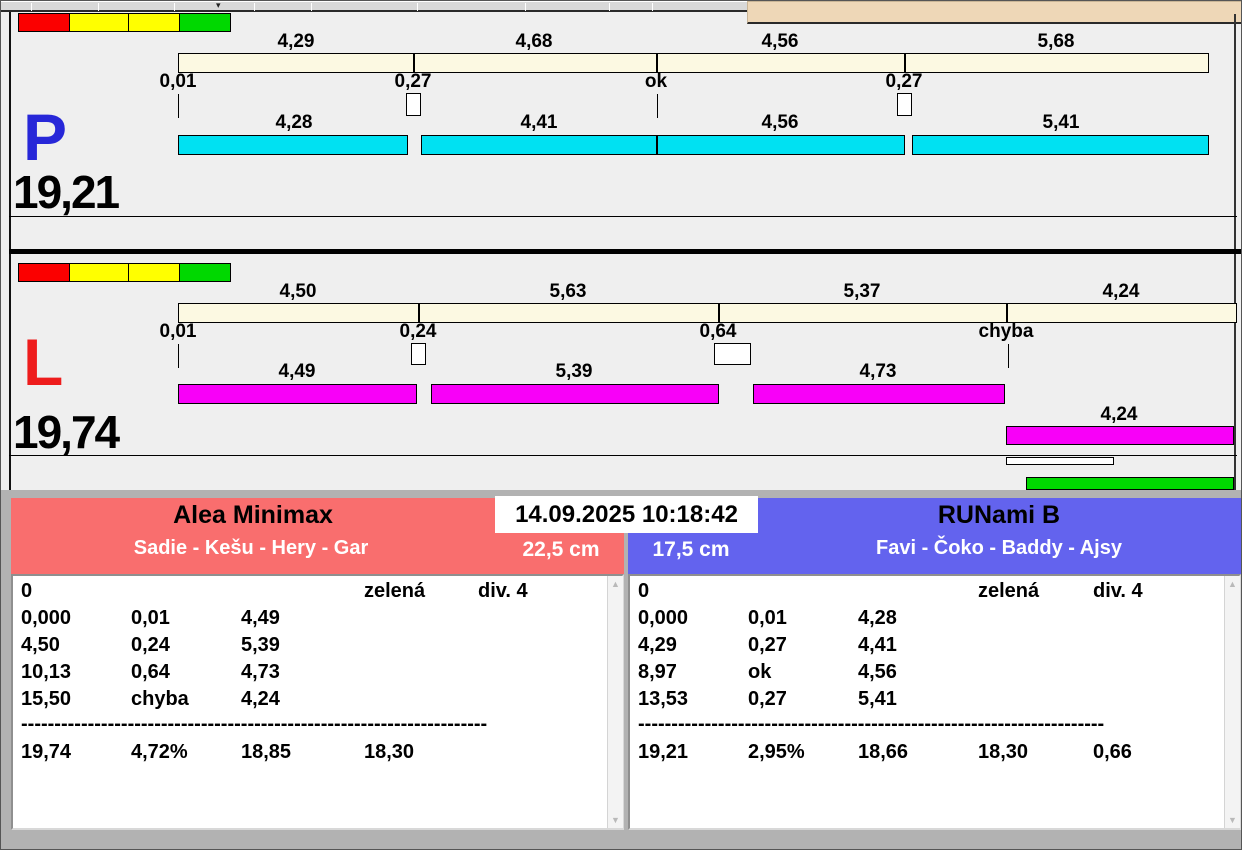  Describe the element at coordinates (297, 371) in the screenshot. I see `run-time-label: 4,49` at that location.